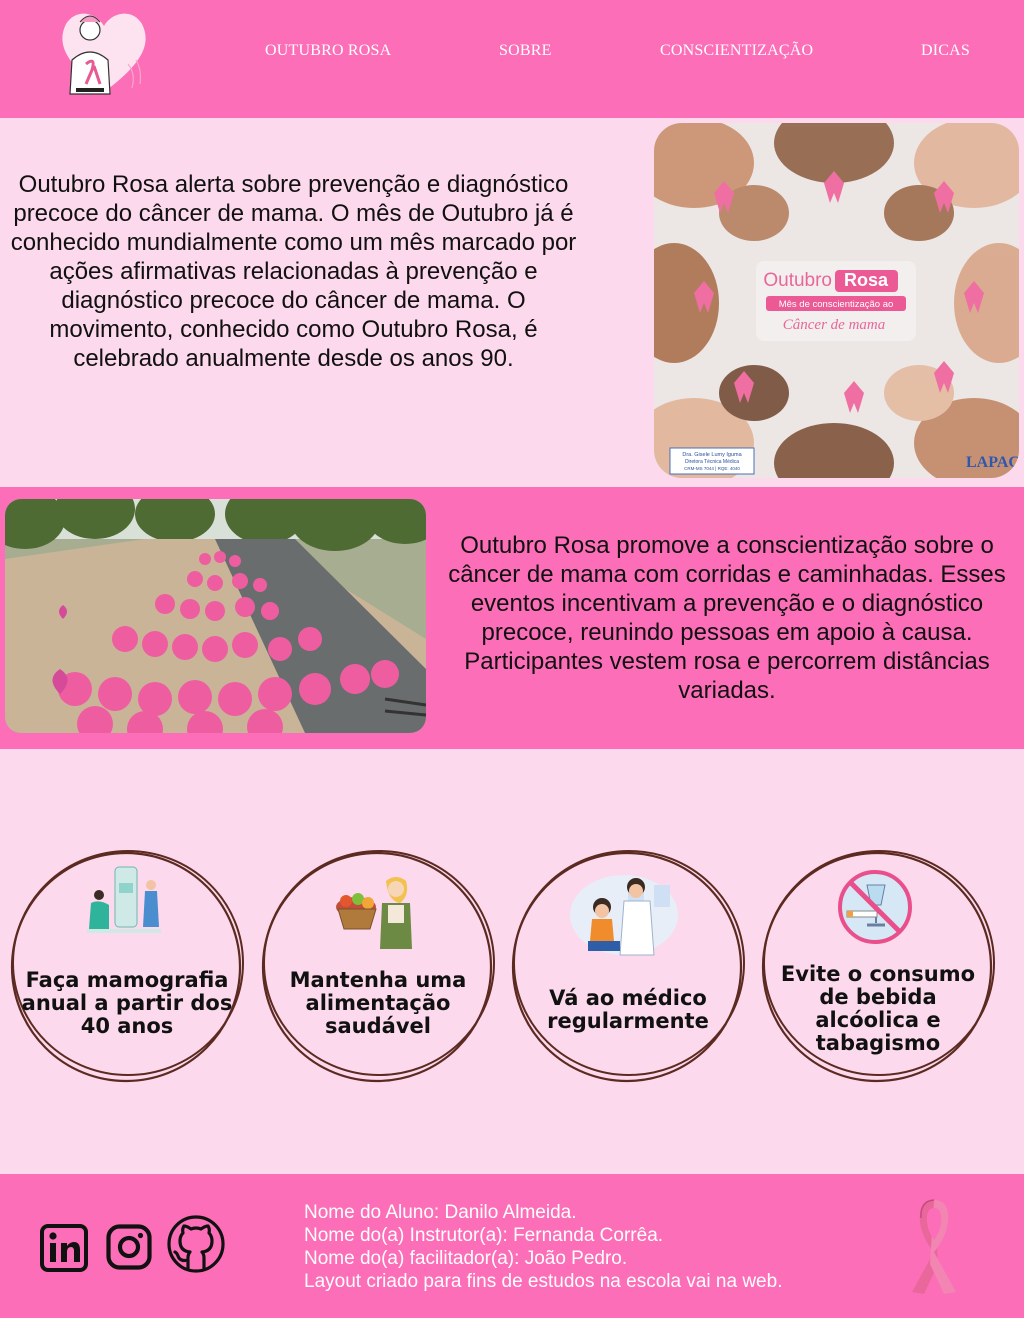  What do you see at coordinates (215, 616) in the screenshot?
I see `pink-walk-crowd-image` at bounding box center [215, 616].